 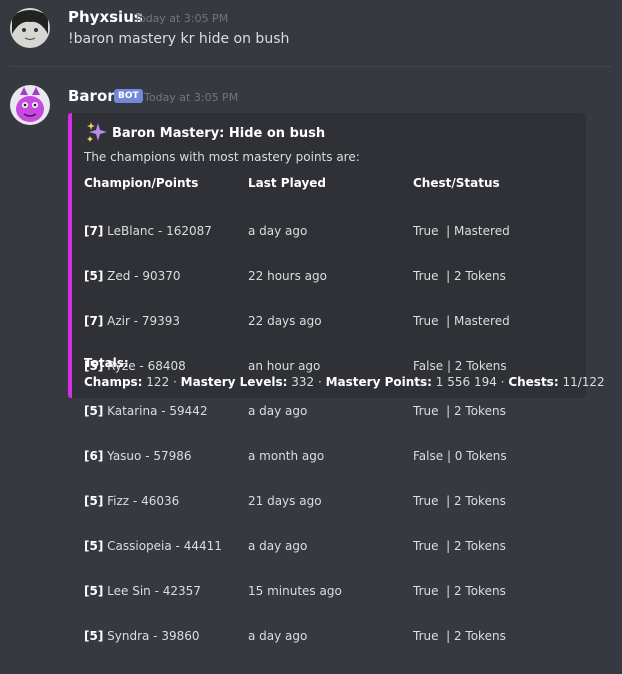 What do you see at coordinates (287, 183) in the screenshot?
I see `column-header-last-played: Last Played` at bounding box center [287, 183].